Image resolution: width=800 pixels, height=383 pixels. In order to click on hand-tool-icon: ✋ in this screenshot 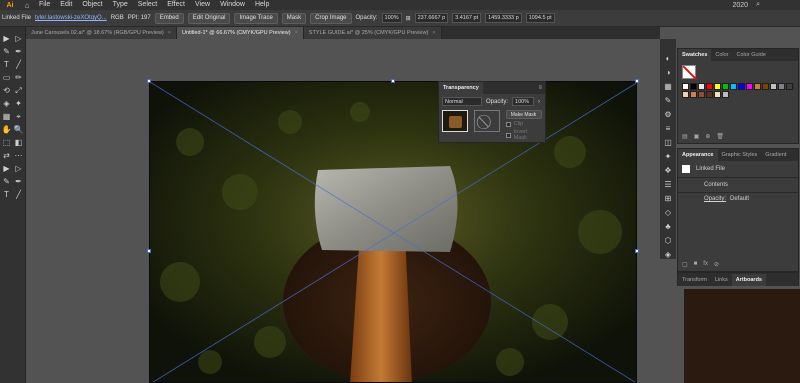, I will do `click(6, 129)`.